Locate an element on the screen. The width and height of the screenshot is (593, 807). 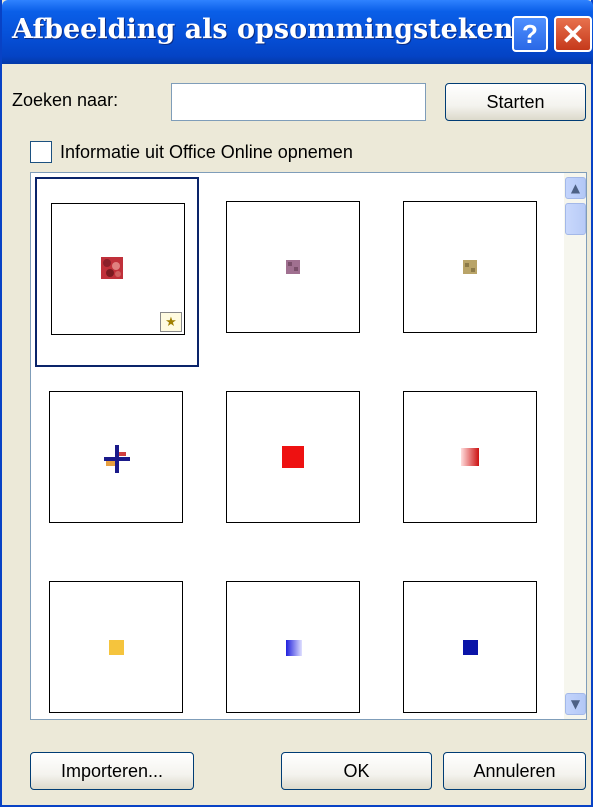
office-online-checkbox is located at coordinates (41, 152).